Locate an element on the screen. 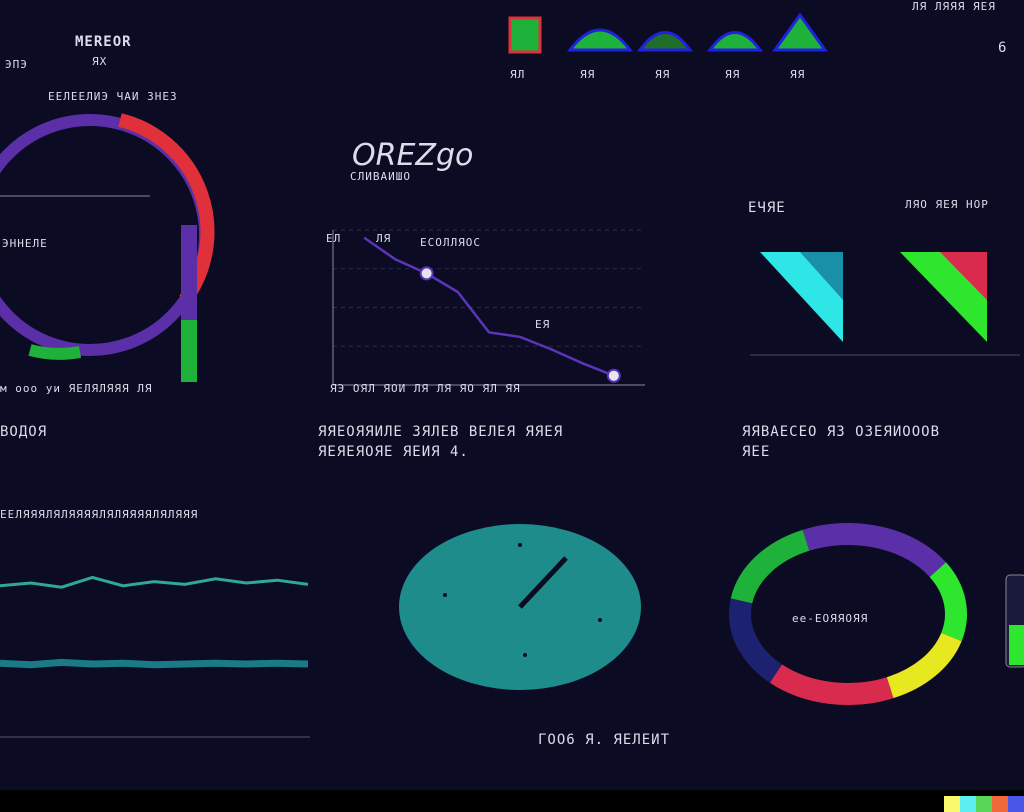 This screenshot has height=812, width=1024. line-x-axis-label: ЯЭ ОЯЛ ЯОИ ЛЯ ЛЯ ЯО ЯЛ ЯЯ is located at coordinates (425, 388).